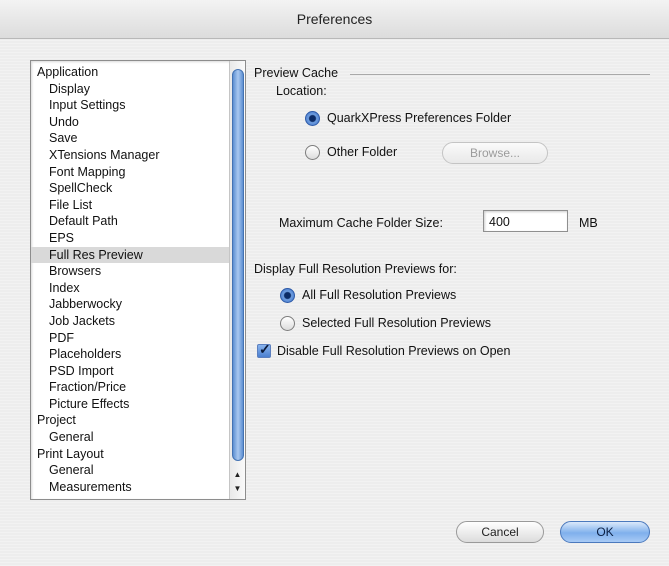 This screenshot has width=669, height=566. Describe the element at coordinates (605, 532) in the screenshot. I see `ok-button: OK` at that location.